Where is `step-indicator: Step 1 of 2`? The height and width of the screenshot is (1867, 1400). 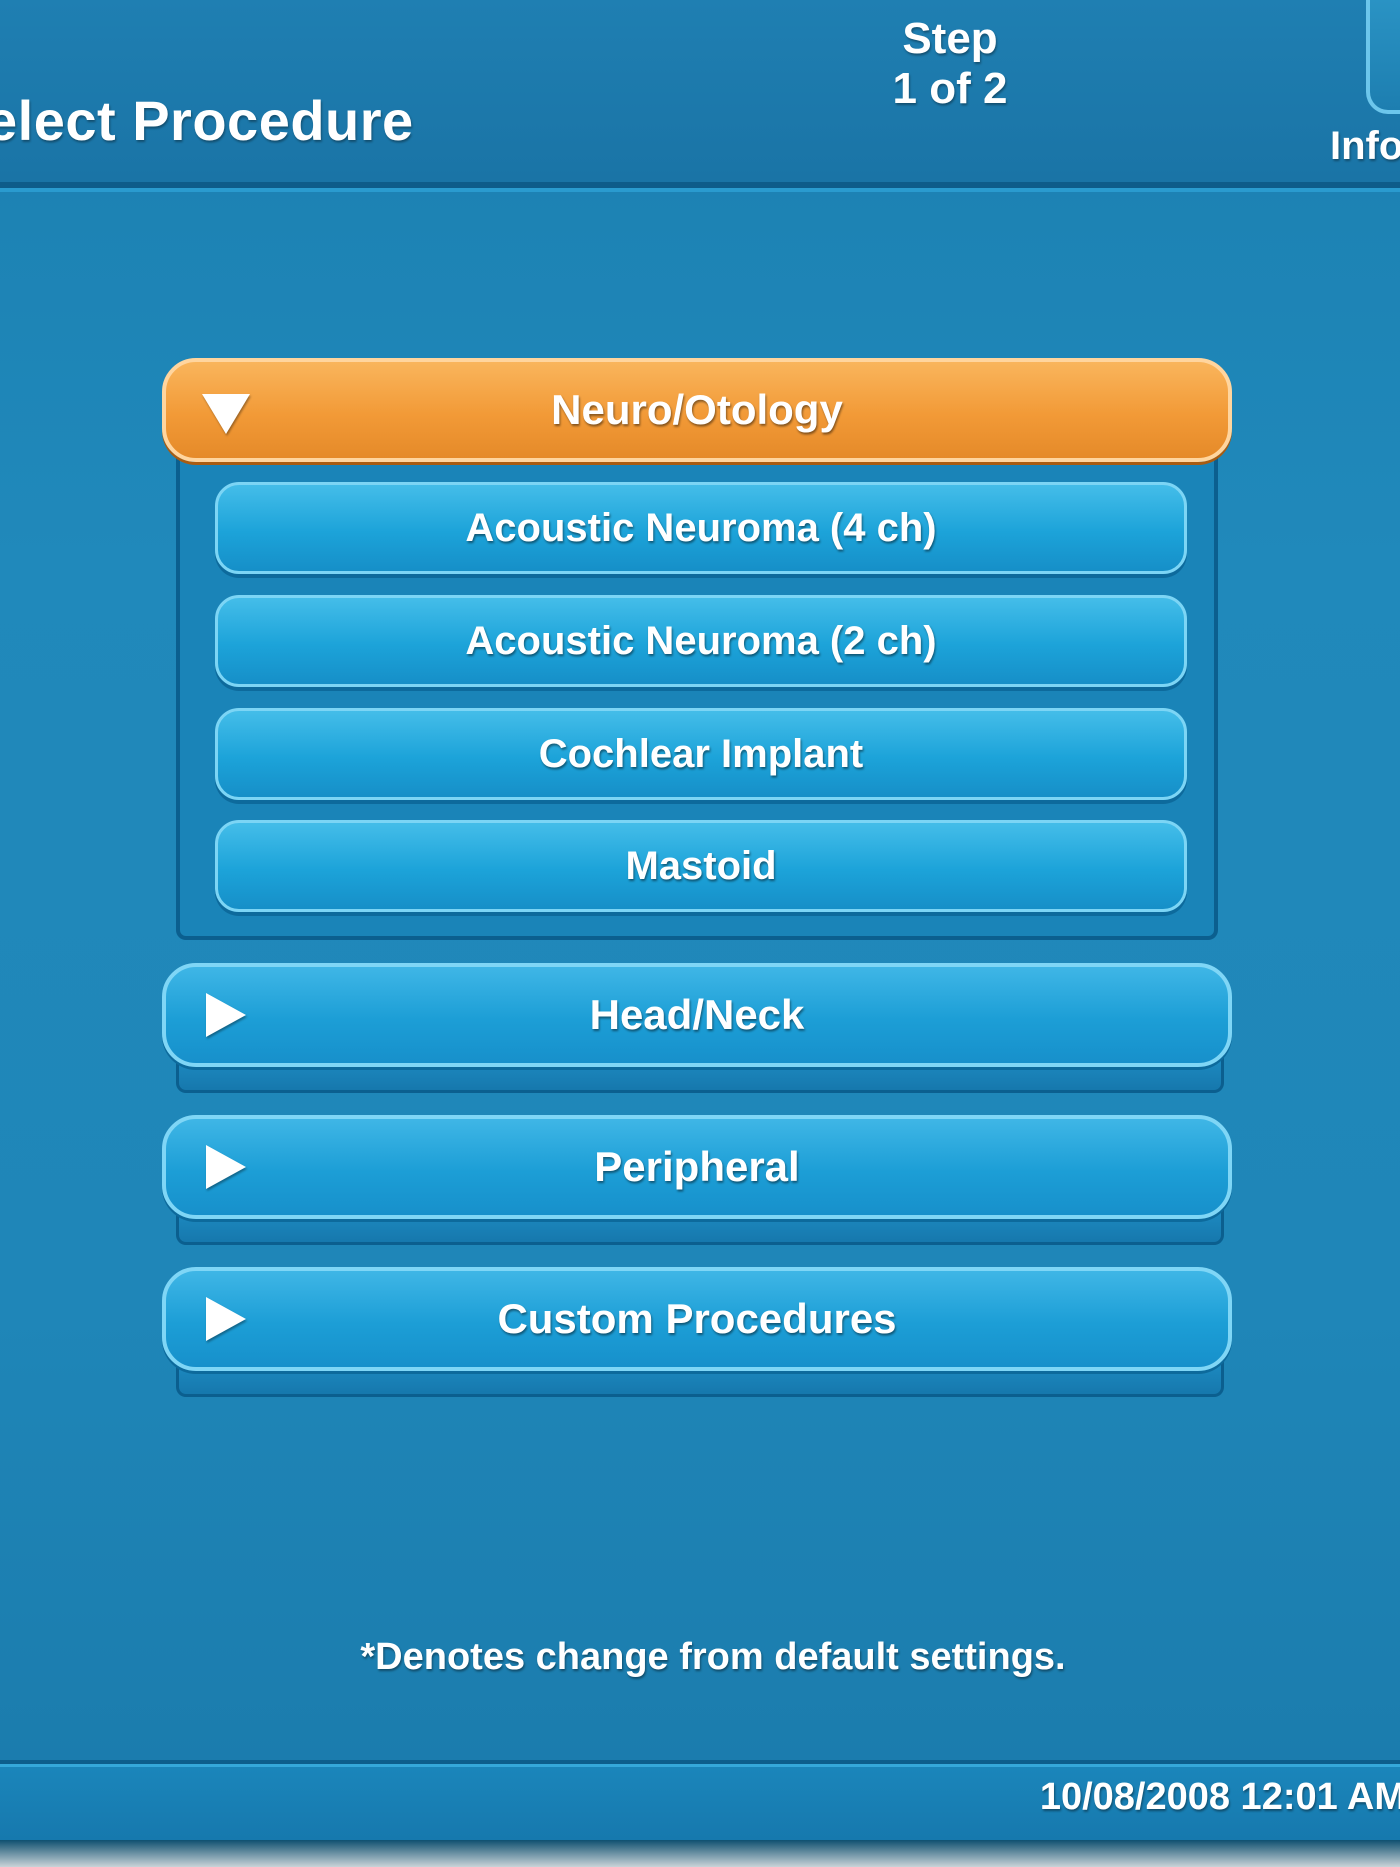 step-indicator: Step 1 of 2 is located at coordinates (950, 64).